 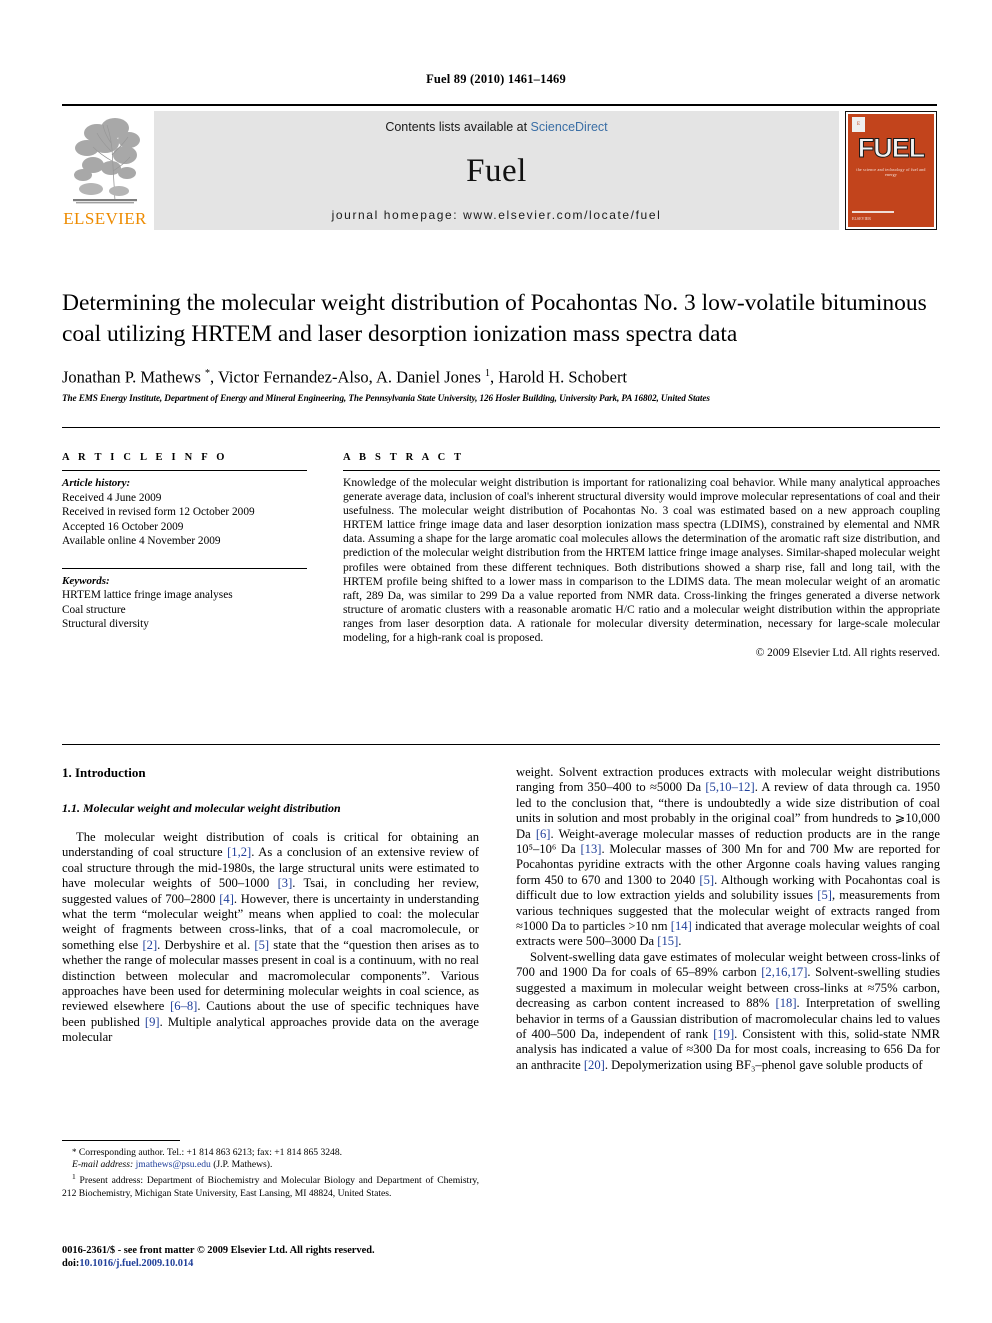 I want to click on section-heading-introduction: 1. Introduction, so click(x=104, y=772).